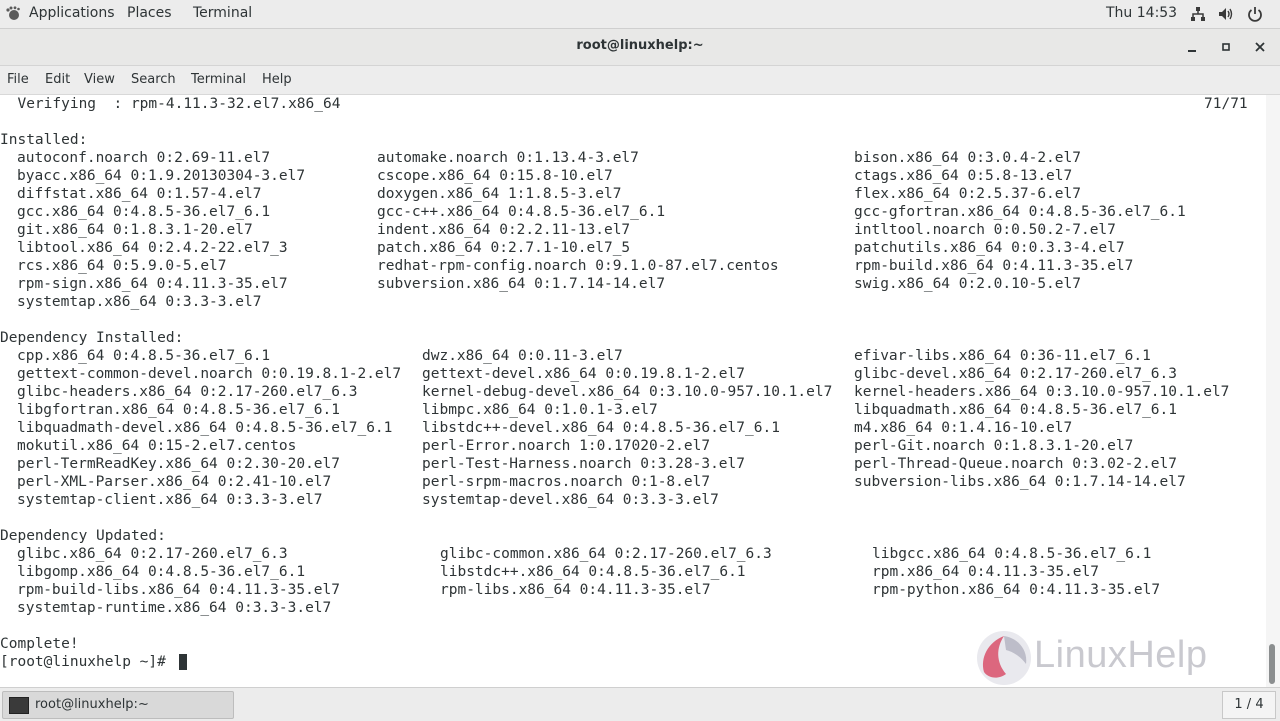 The height and width of the screenshot is (721, 1280). I want to click on installed-package-entry: swig.x86_64 0:2.0.10-5.el7, so click(967, 284).